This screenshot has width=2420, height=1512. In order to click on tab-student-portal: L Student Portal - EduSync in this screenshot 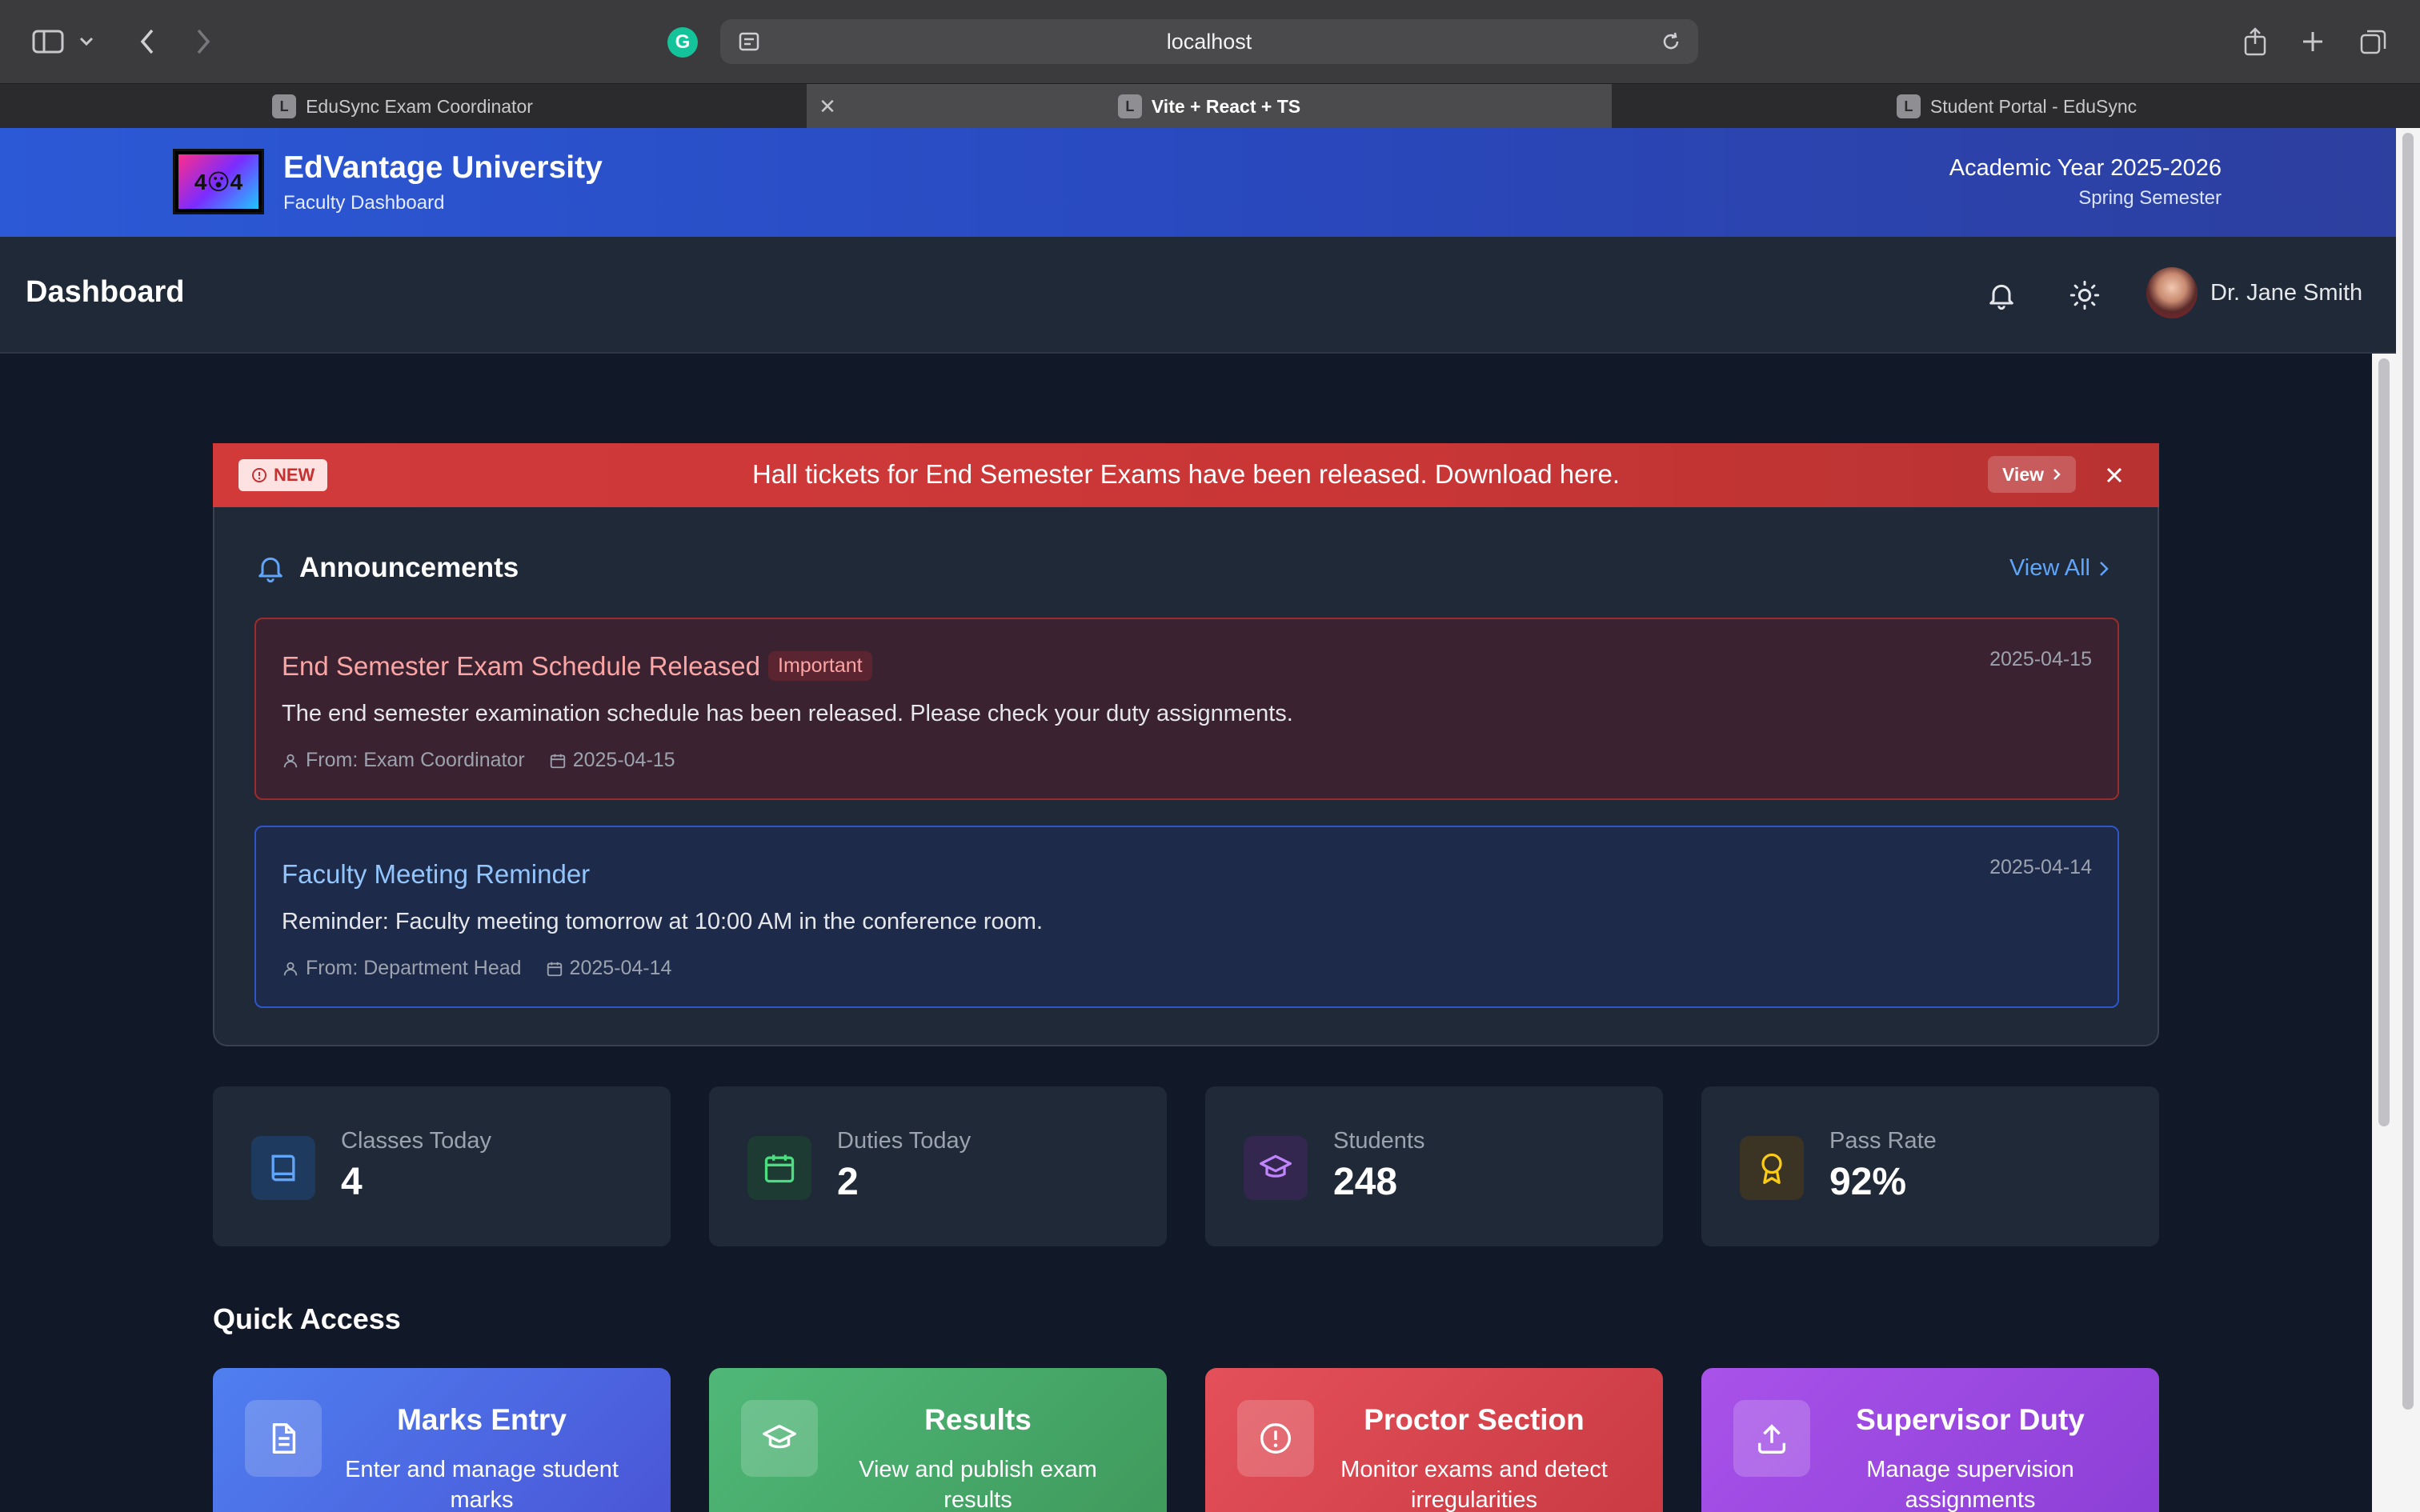, I will do `click(2016, 106)`.